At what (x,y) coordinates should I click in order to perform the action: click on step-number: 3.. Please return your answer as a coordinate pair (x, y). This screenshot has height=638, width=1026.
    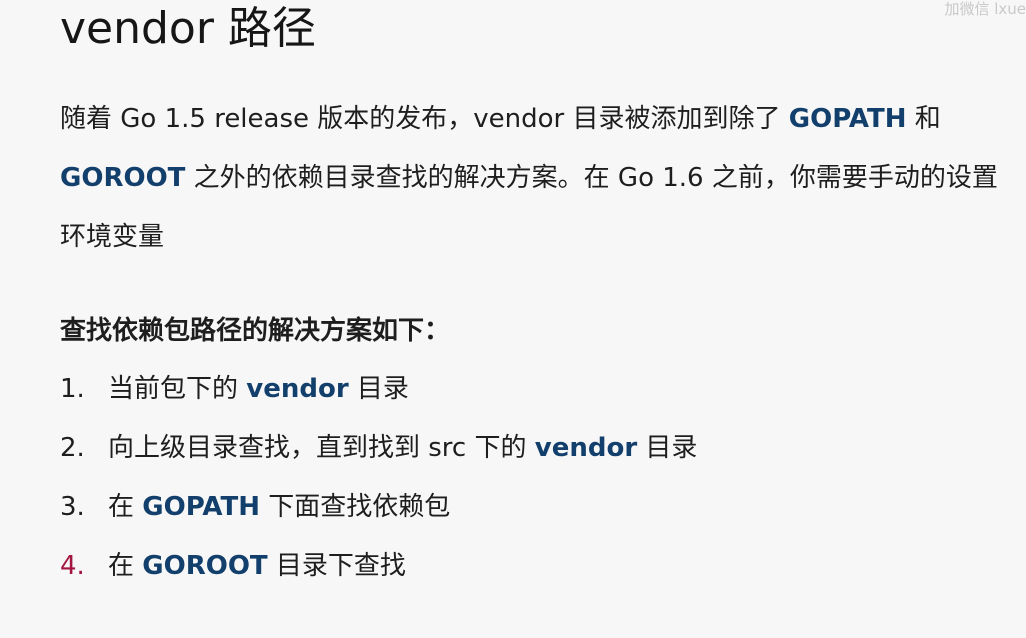
    Looking at the image, I should click on (72, 507).